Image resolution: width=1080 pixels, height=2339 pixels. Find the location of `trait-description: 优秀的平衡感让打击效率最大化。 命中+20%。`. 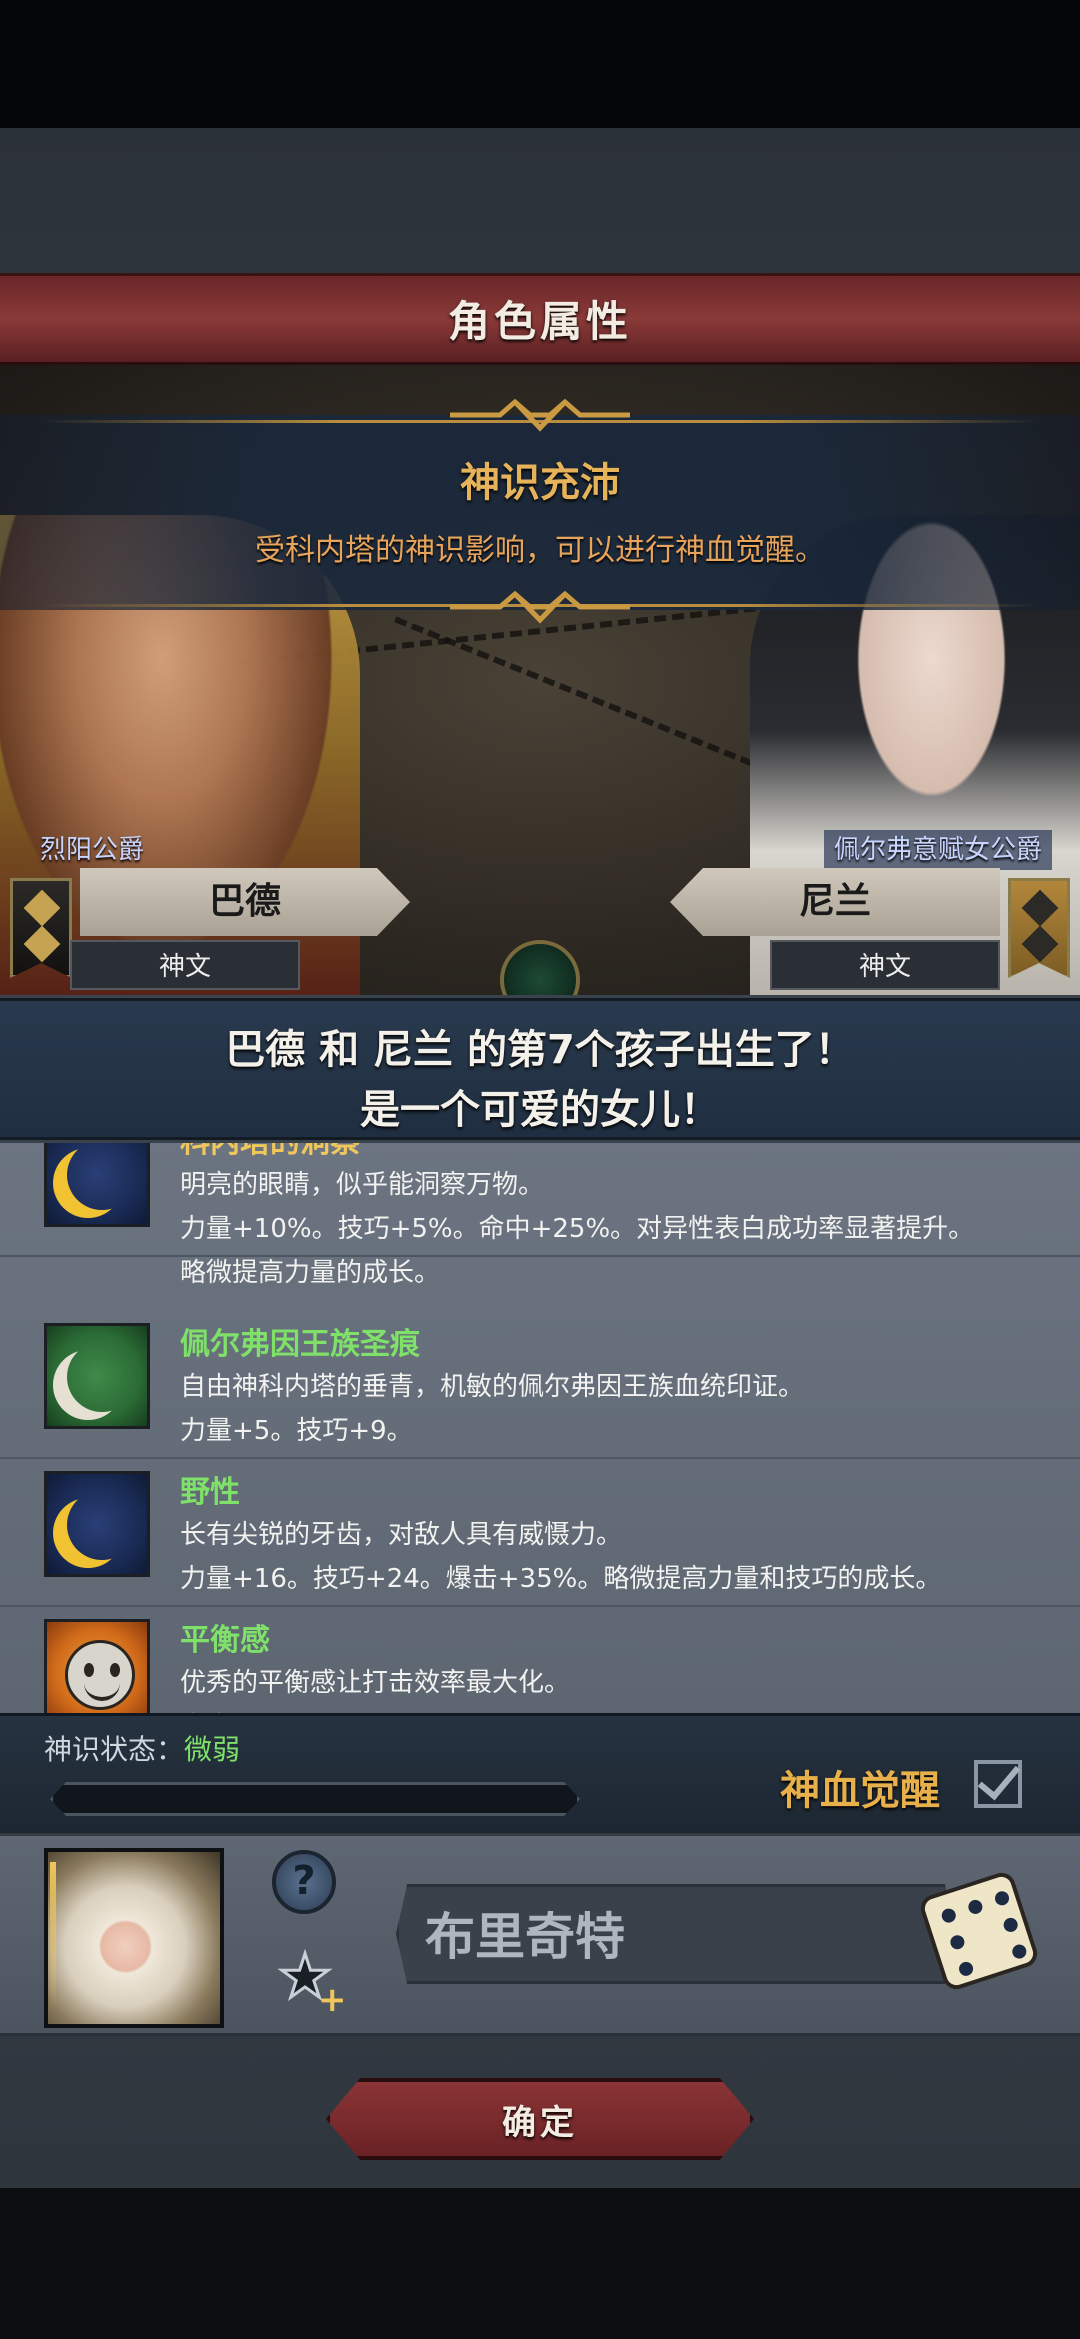

trait-description: 优秀的平衡感让打击效率最大化。 命中+20%。 is located at coordinates (375, 1690).